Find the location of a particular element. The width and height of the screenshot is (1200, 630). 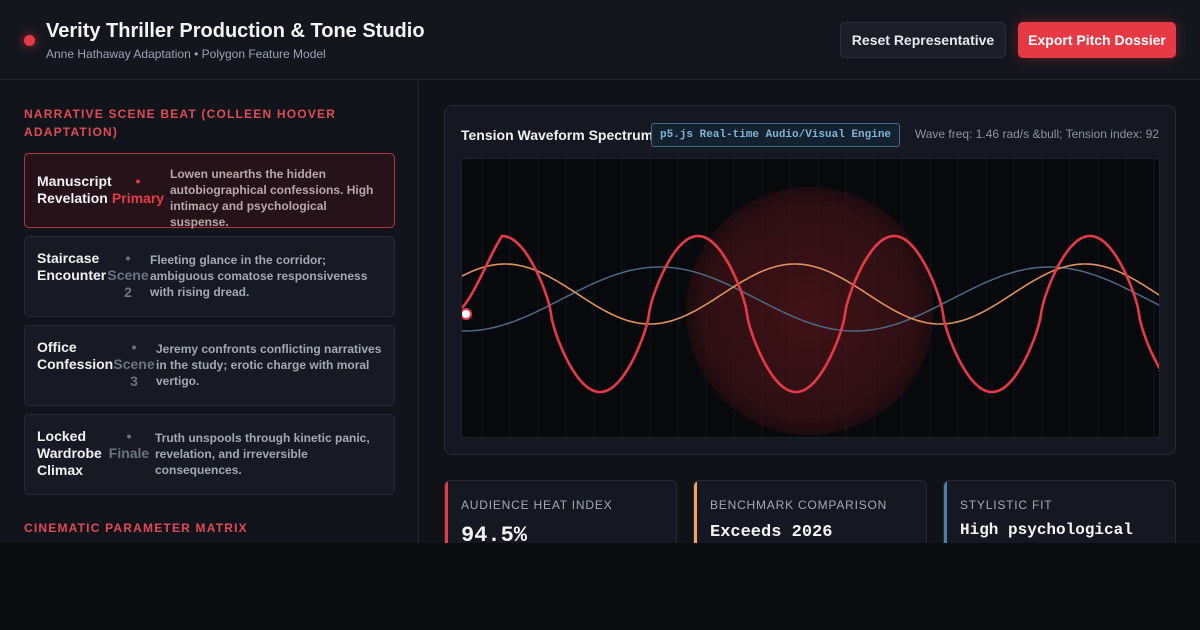

metric-value: 94.5% is located at coordinates (494, 533).